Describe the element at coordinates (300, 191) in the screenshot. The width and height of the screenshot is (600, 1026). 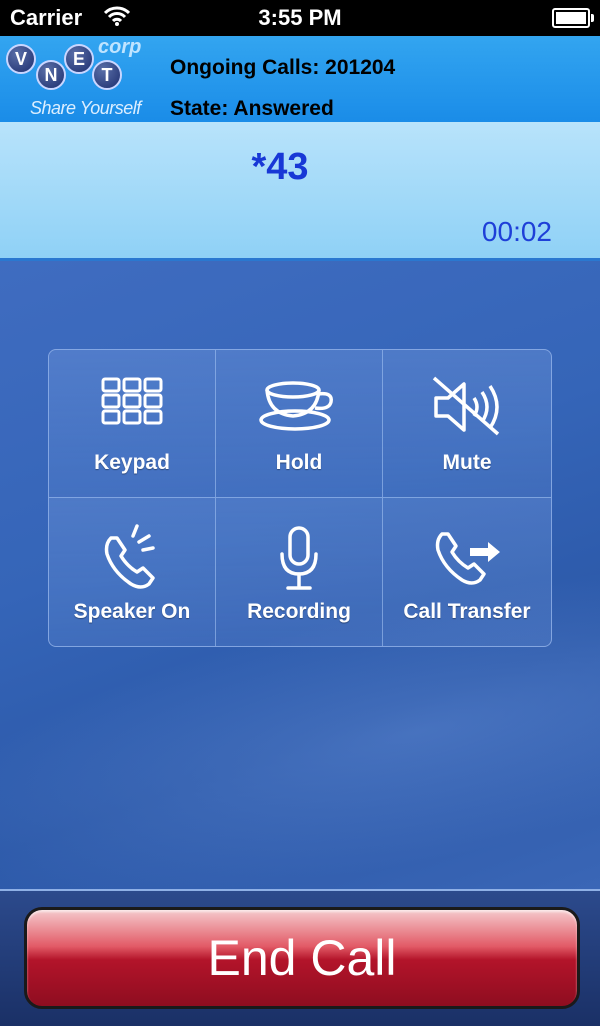
I see `call-info-bar: *43 00:02` at that location.